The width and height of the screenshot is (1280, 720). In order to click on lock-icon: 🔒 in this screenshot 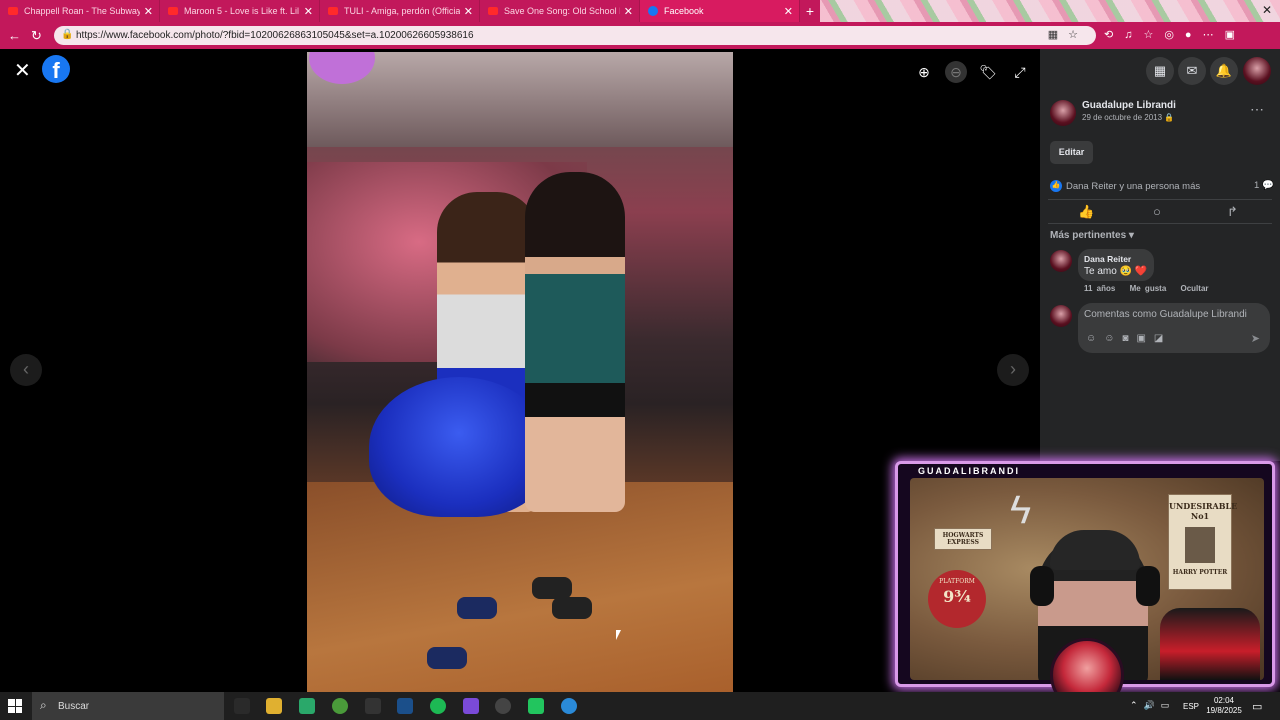, I will do `click(67, 34)`.